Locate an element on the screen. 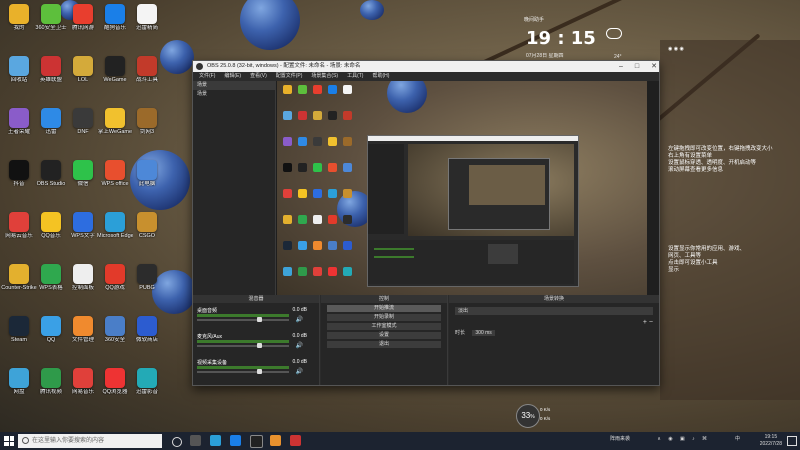 The height and width of the screenshot is (450, 800). mixer-channel: 麦克风/Aux 0.0 dB 🔊 is located at coordinates (252, 342).